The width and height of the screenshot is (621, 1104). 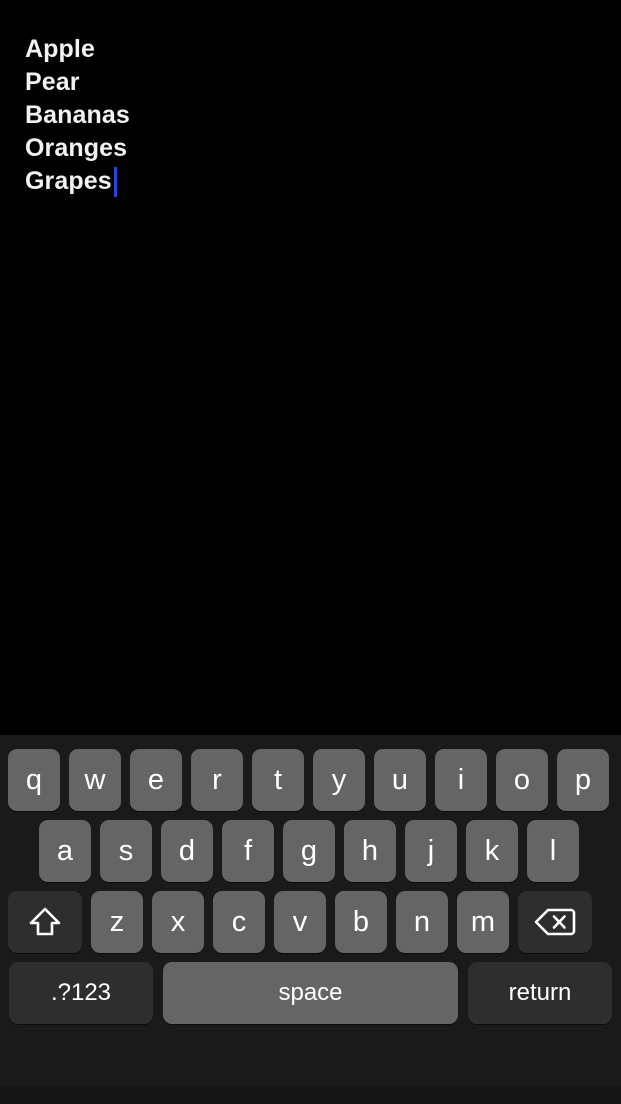 What do you see at coordinates (278, 780) in the screenshot?
I see `key-t: t` at bounding box center [278, 780].